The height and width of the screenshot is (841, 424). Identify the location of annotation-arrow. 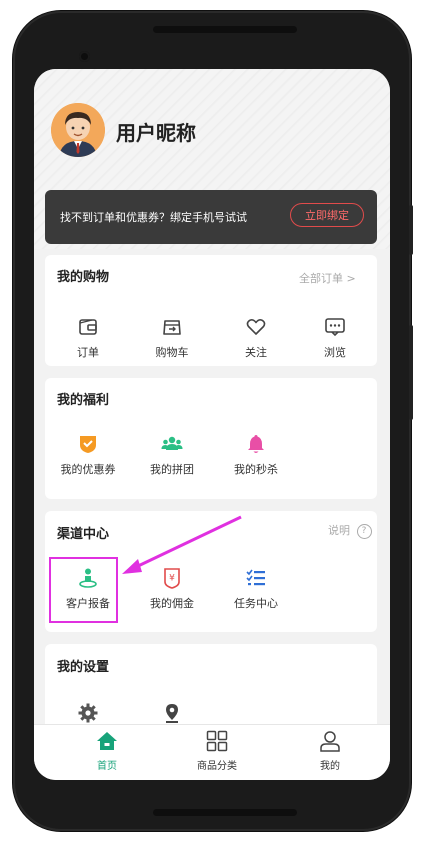
(182, 544).